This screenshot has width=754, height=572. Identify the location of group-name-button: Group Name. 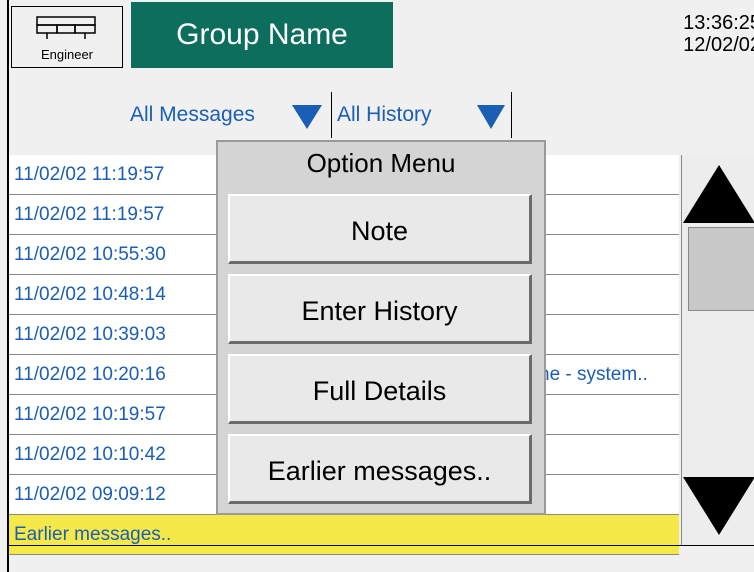
(262, 35).